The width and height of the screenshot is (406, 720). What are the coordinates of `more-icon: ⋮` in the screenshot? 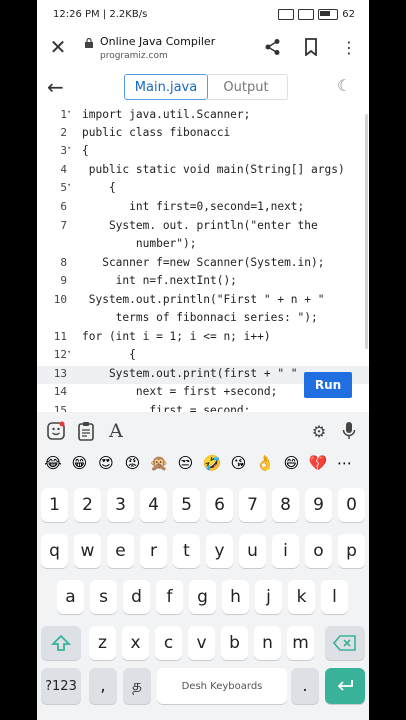 It's located at (349, 47).